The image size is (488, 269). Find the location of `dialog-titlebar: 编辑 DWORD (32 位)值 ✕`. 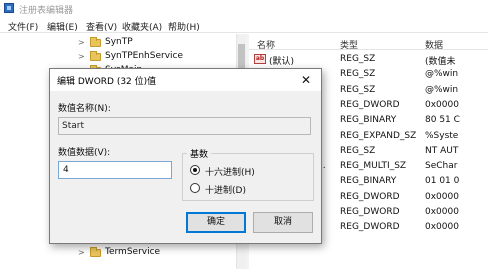

dialog-titlebar: 编辑 DWORD (32 位)值 ✕ is located at coordinates (185, 80).